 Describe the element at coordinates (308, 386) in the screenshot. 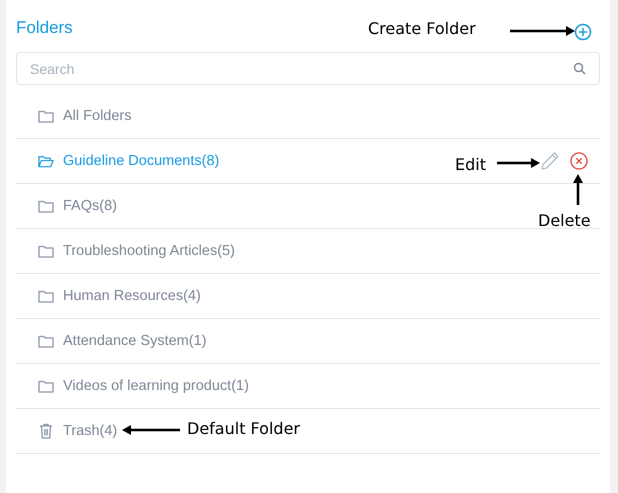

I see `folder-item: Videos of learning product(1)` at that location.